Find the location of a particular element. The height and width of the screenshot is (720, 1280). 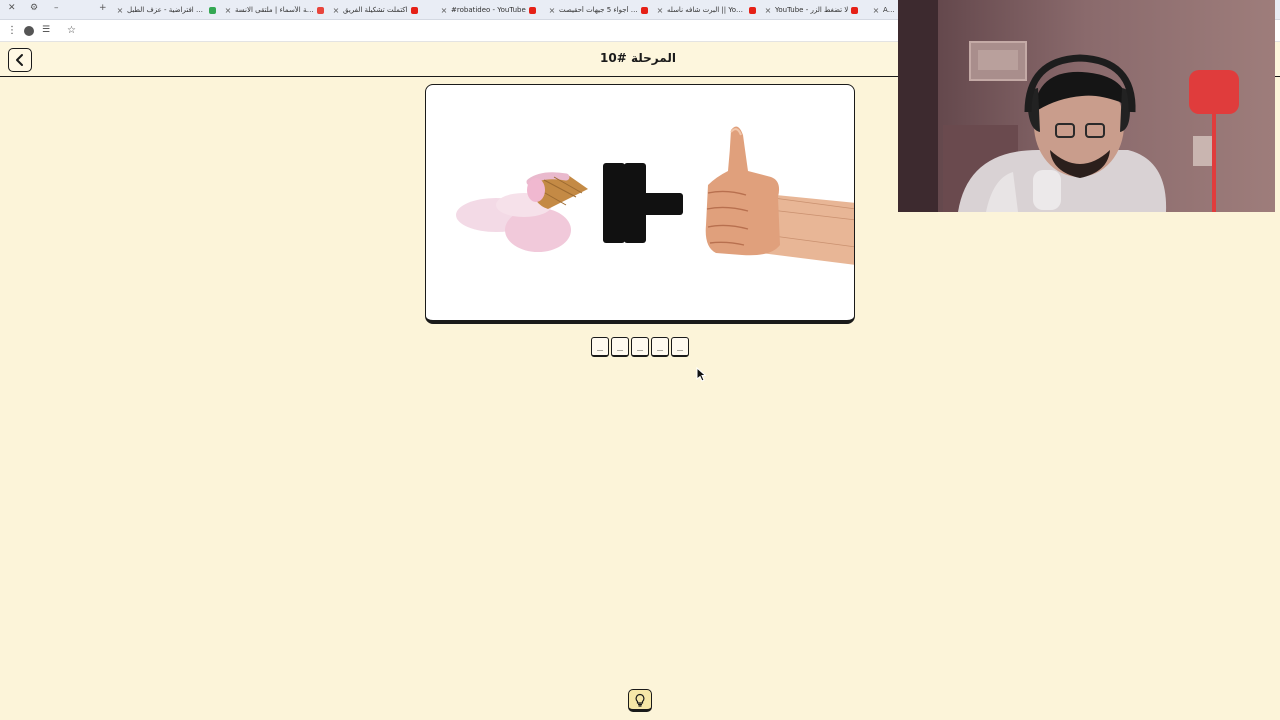

tune-icon: ☰ is located at coordinates (46, 30).